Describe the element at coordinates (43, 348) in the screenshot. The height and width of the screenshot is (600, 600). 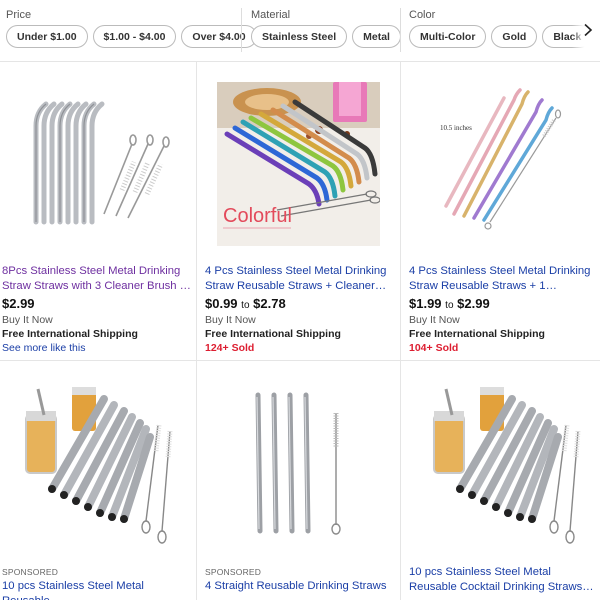
I see `see-more-link: See more like this` at that location.